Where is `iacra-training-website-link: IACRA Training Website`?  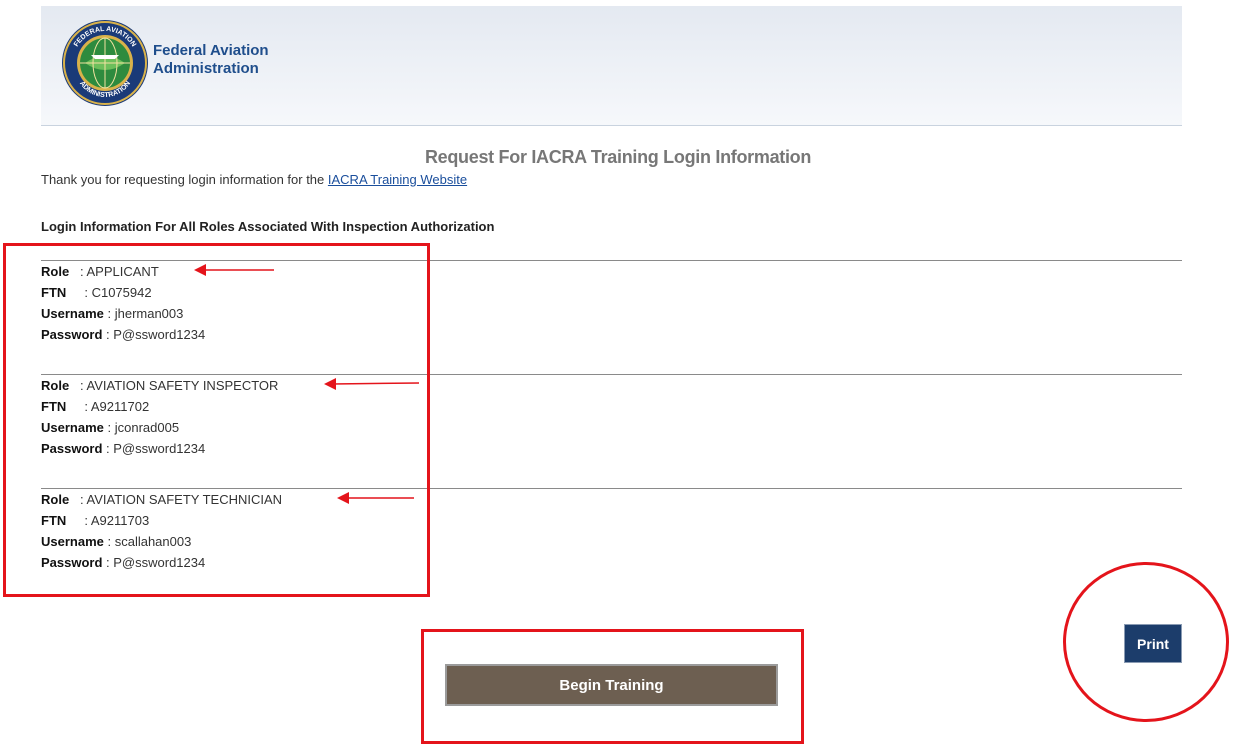
iacra-training-website-link: IACRA Training Website is located at coordinates (397, 179).